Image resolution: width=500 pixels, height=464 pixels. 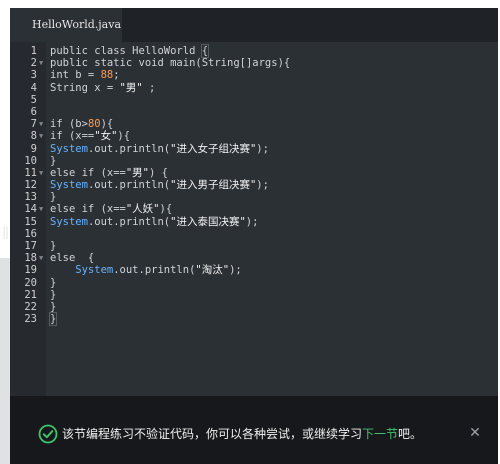 I want to click on code-line: 8 ▼ if (x=="女"){, so click(x=254, y=136).